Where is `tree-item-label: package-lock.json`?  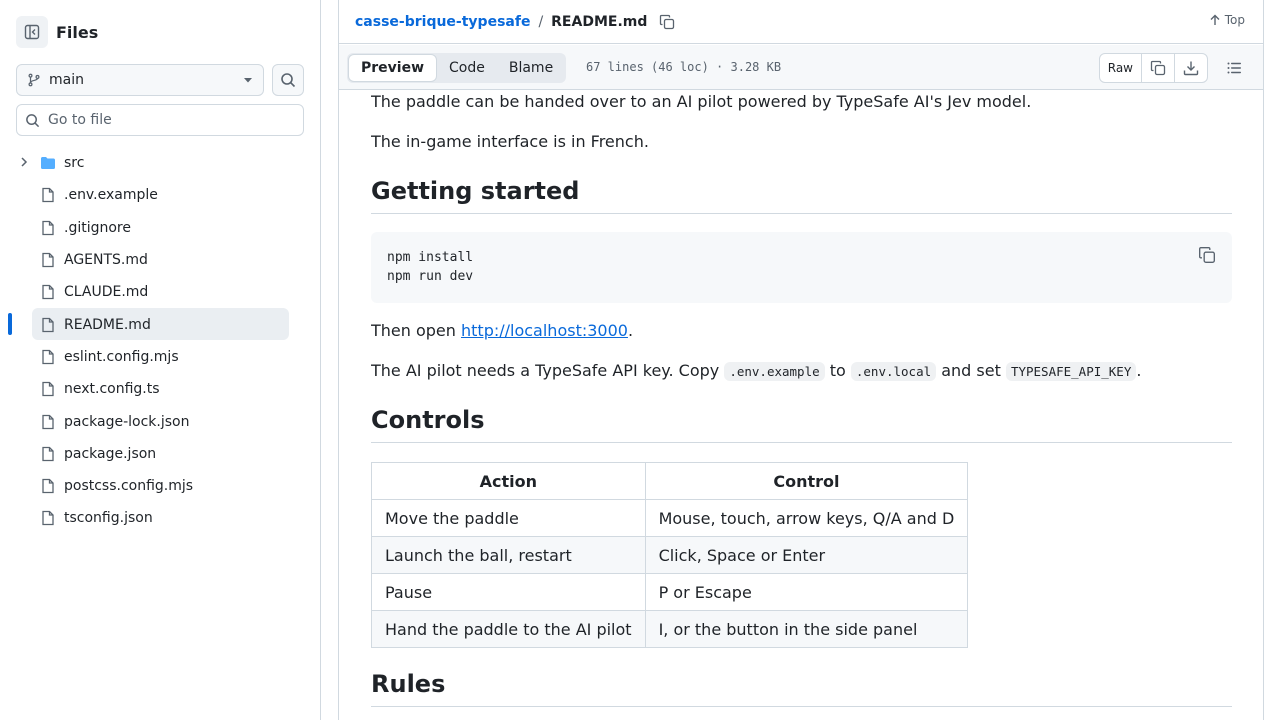
tree-item-label: package-lock.json is located at coordinates (127, 421).